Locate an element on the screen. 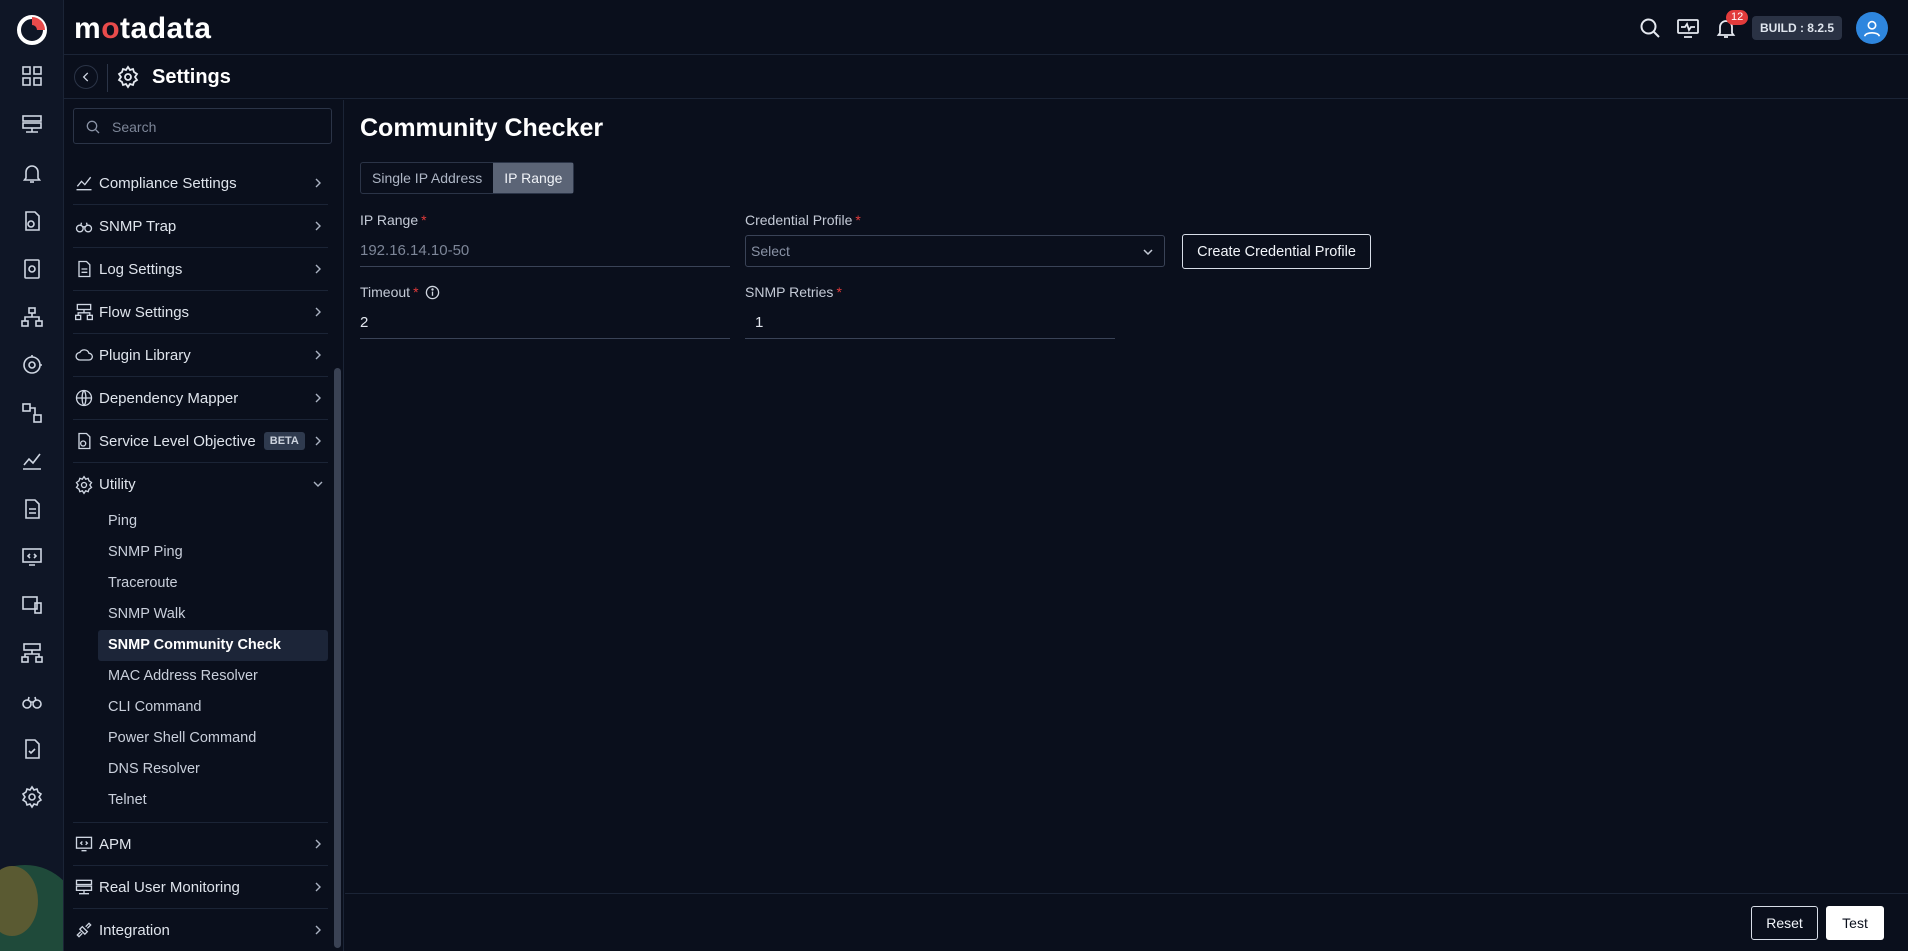  brand-wordmark: motadata is located at coordinates (142, 29).